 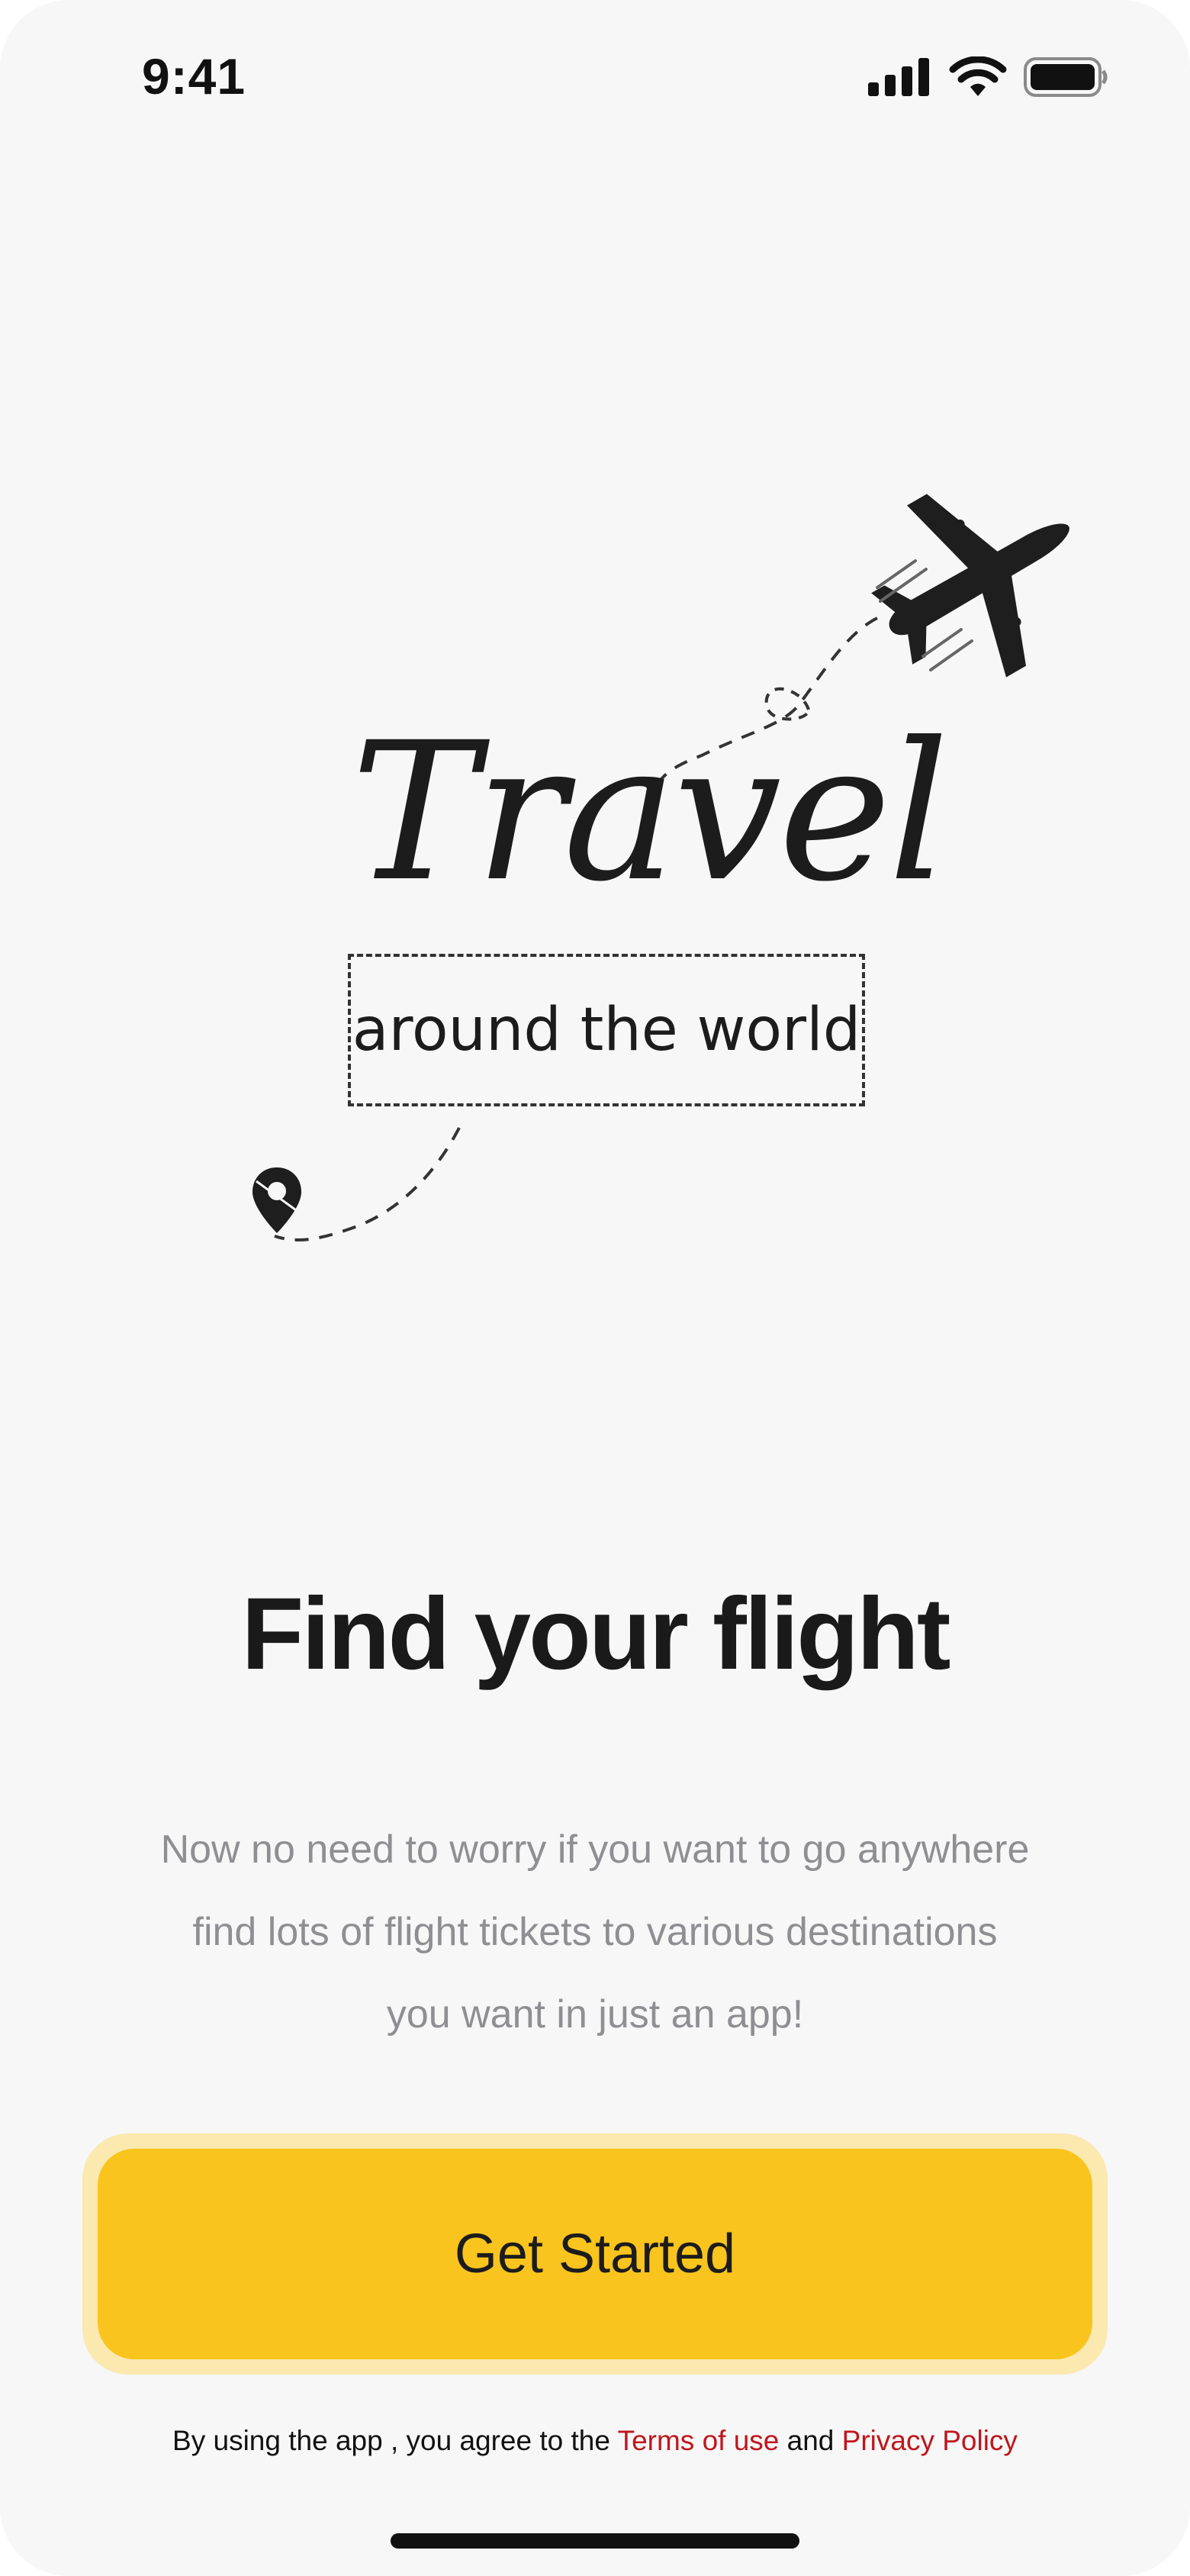 I want to click on get-started-label: Get Started, so click(x=595, y=2254).